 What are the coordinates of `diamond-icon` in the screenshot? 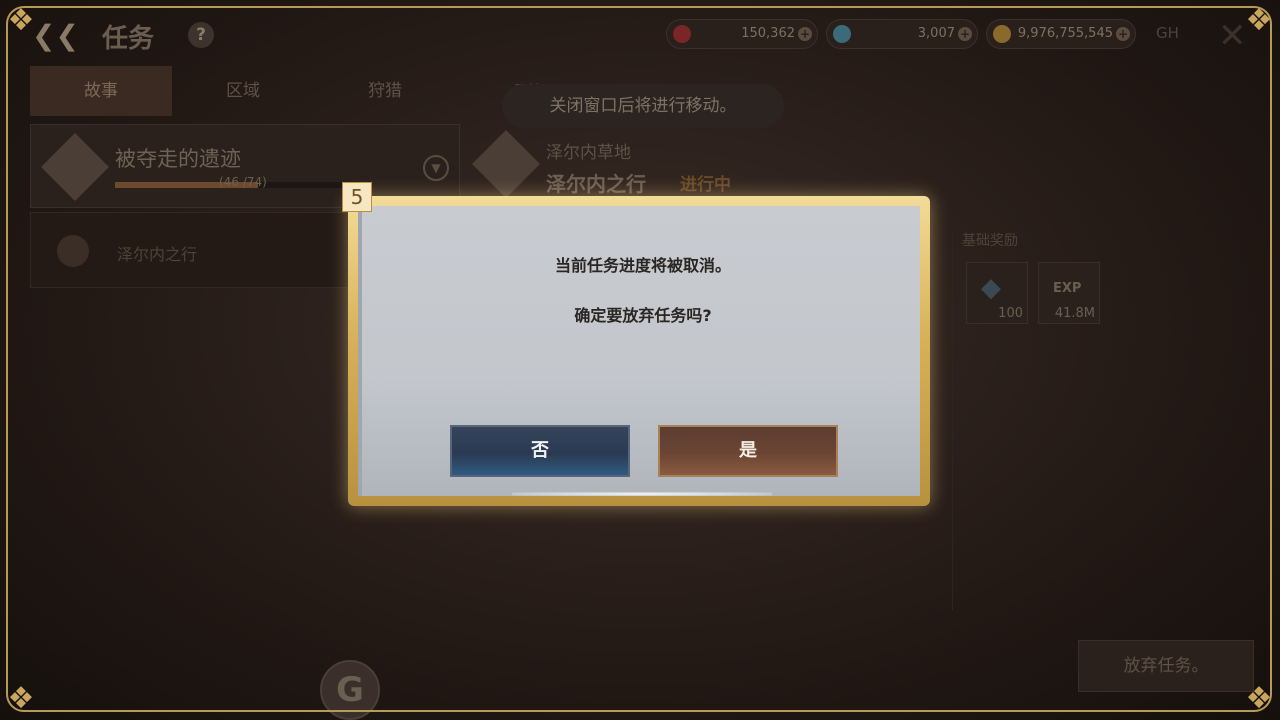 It's located at (842, 34).